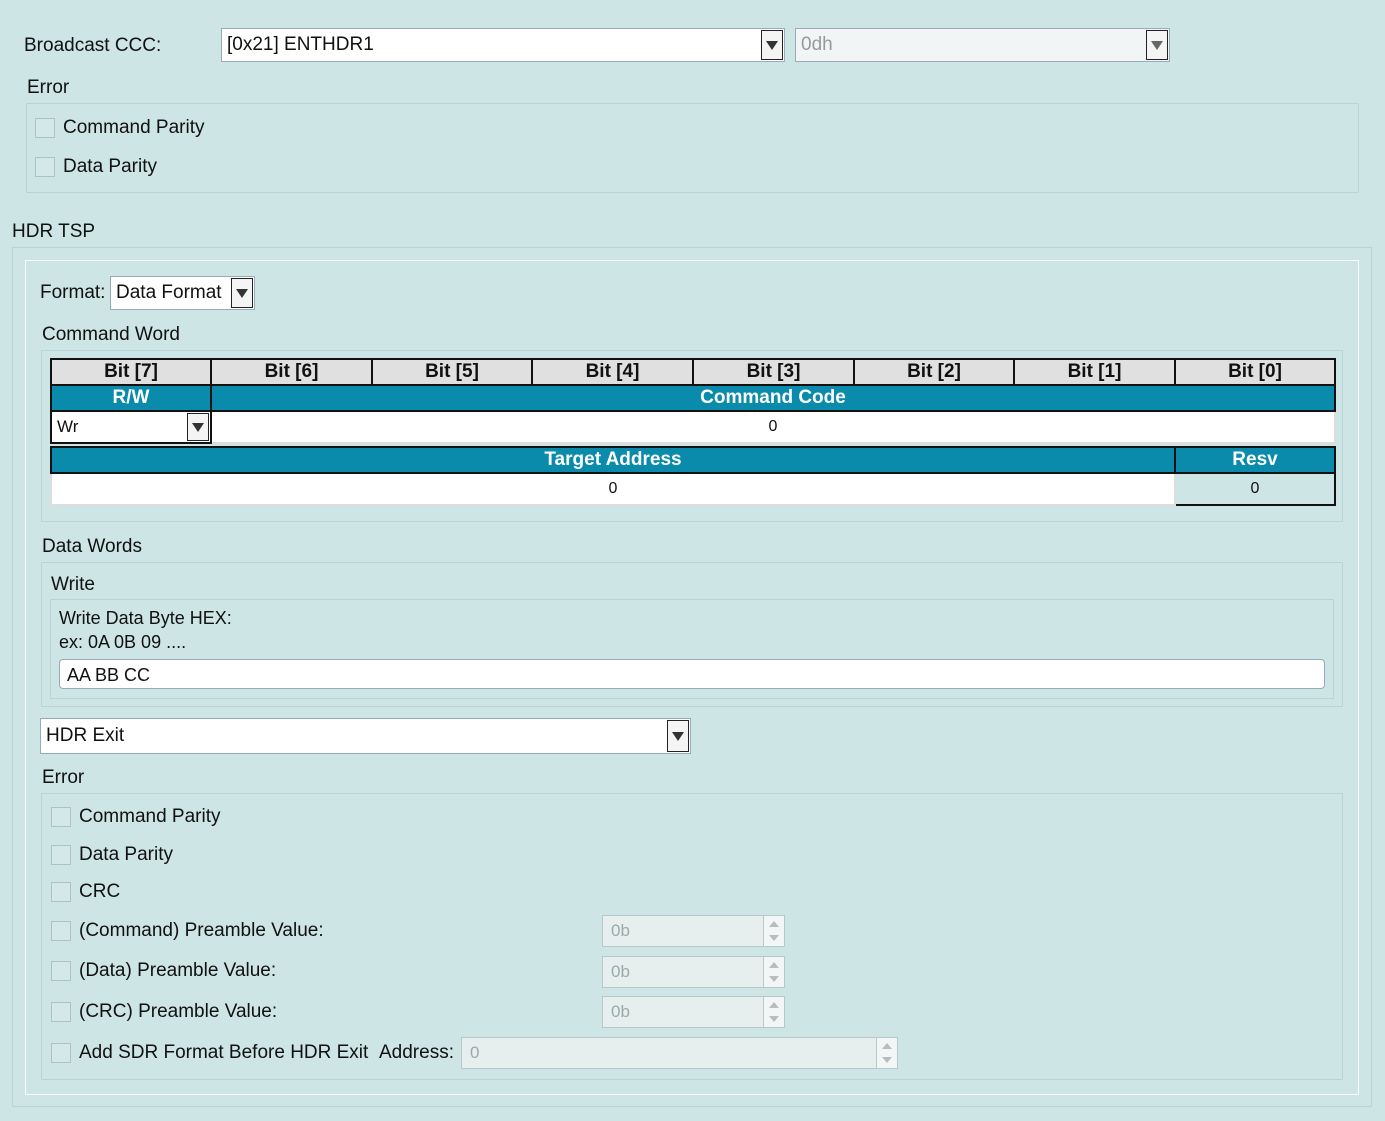 This screenshot has height=1121, width=1385. I want to click on bit-4-header: Bit [4], so click(612, 372).